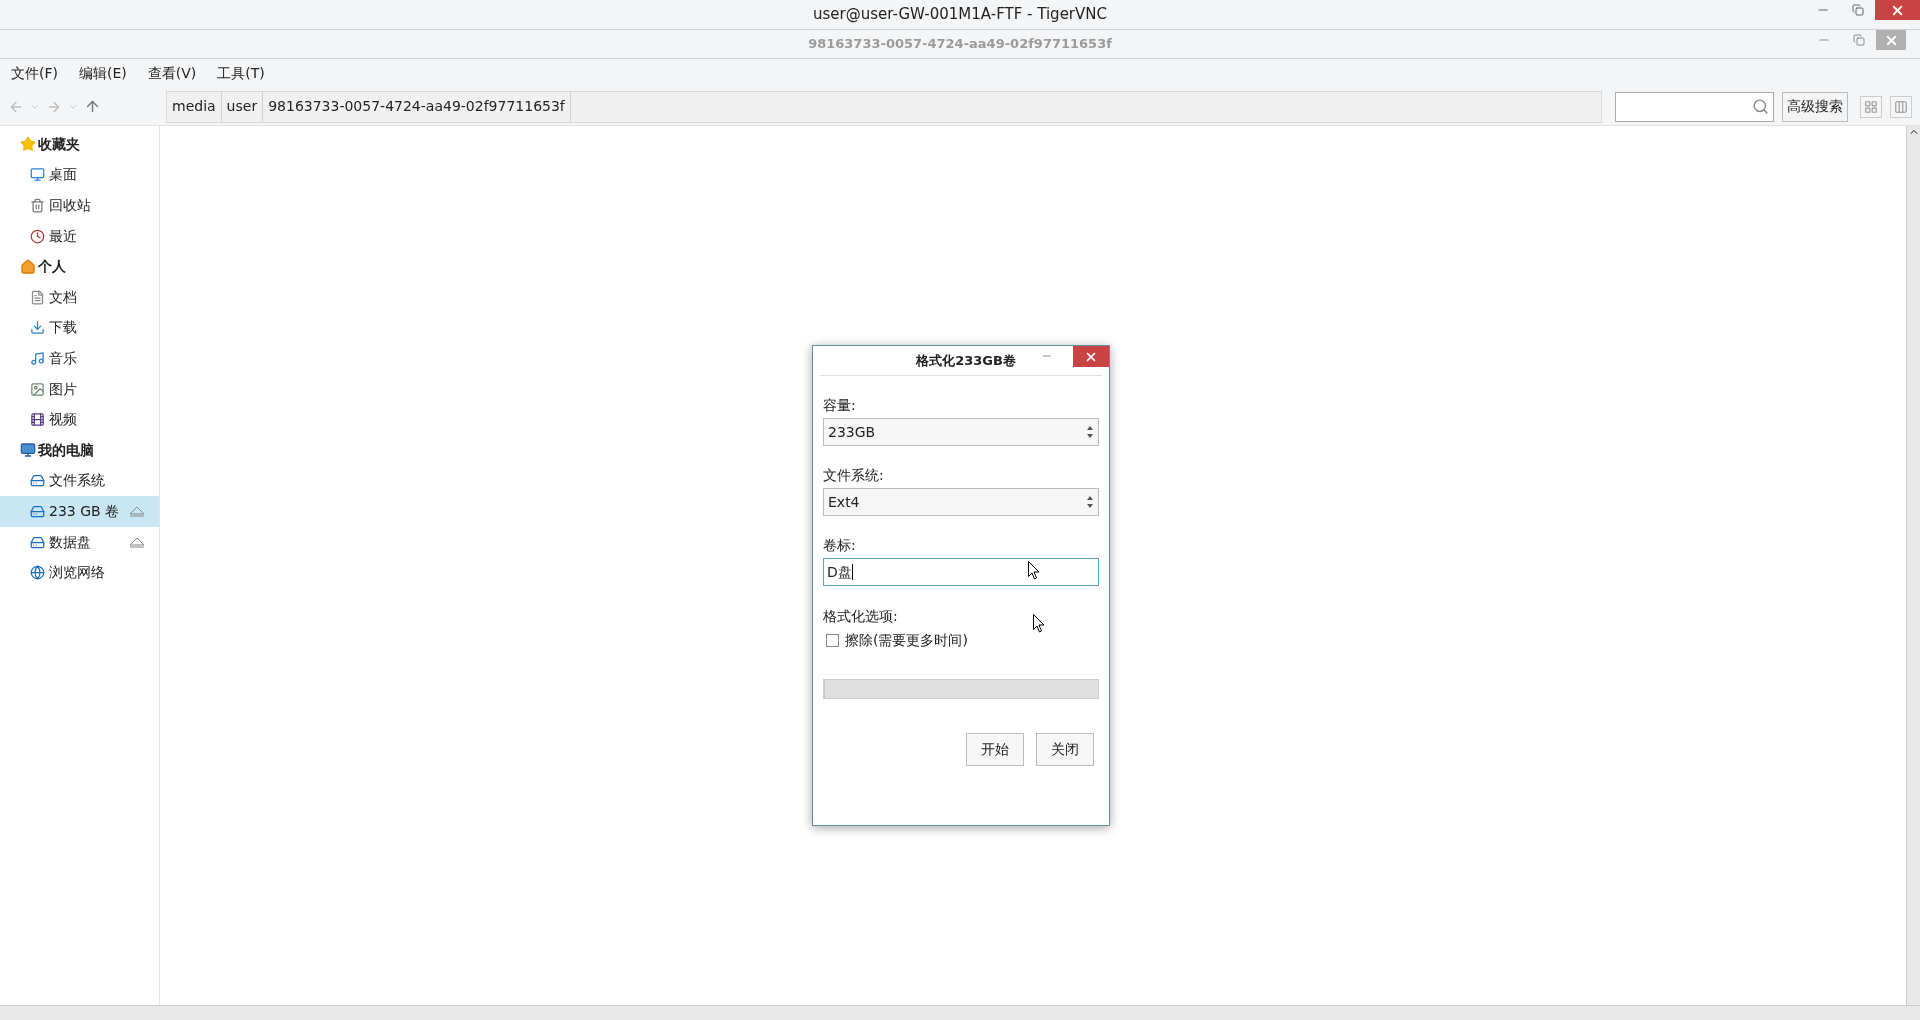 The width and height of the screenshot is (1920, 1020). I want to click on options-label: 格式化选项:, so click(860, 616).